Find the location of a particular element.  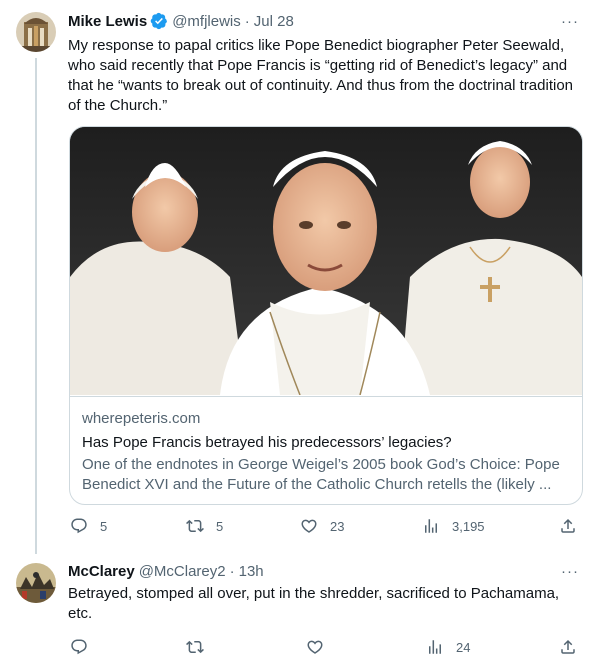

like-button is located at coordinates (315, 647).